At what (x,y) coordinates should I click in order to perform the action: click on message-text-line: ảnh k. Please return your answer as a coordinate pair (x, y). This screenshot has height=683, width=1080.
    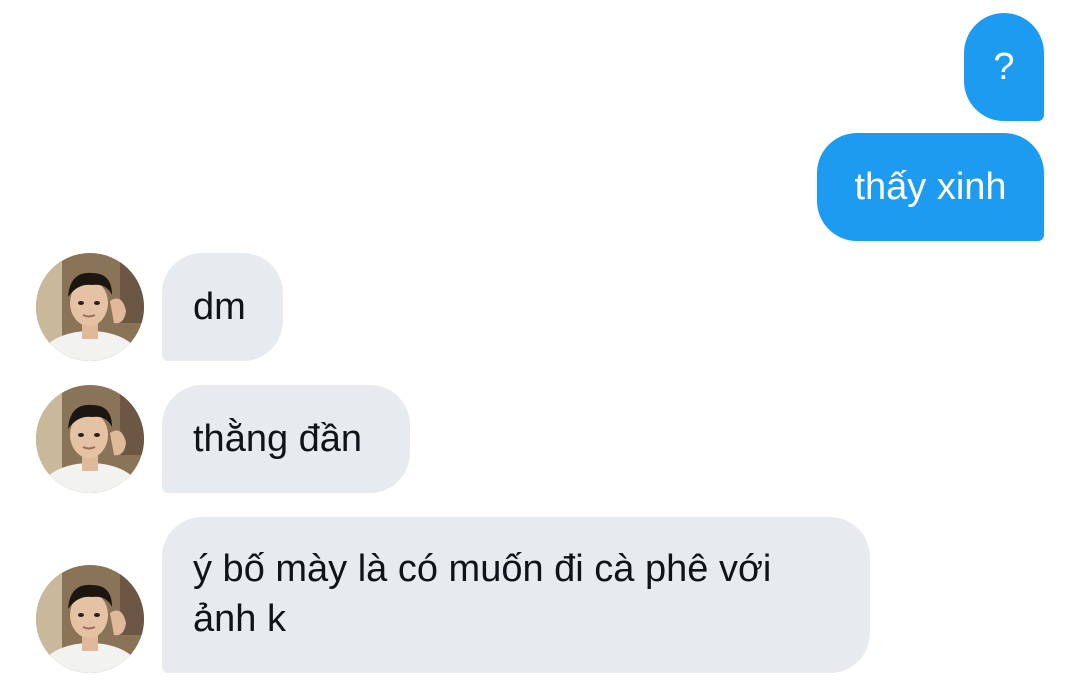
    Looking at the image, I should click on (239, 619).